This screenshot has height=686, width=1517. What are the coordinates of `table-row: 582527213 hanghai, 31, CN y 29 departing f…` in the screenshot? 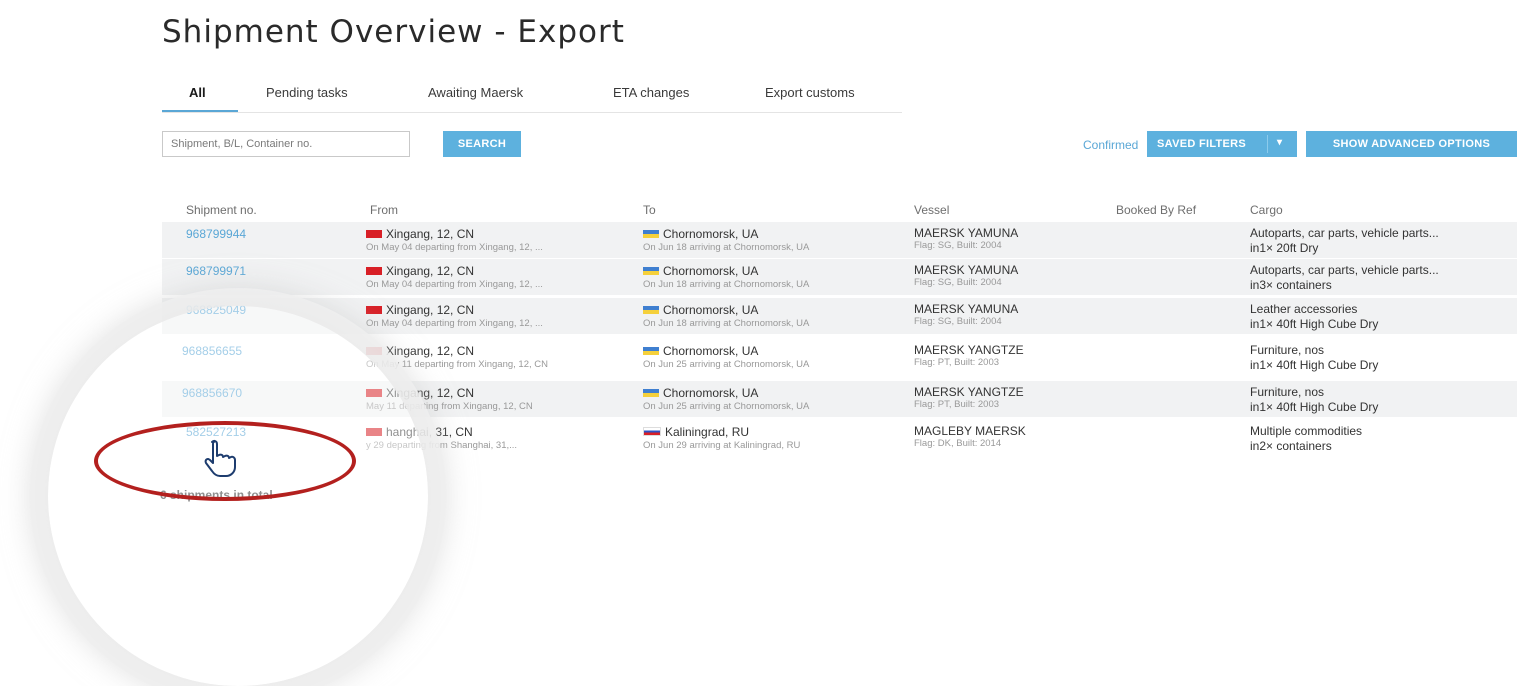 It's located at (839, 438).